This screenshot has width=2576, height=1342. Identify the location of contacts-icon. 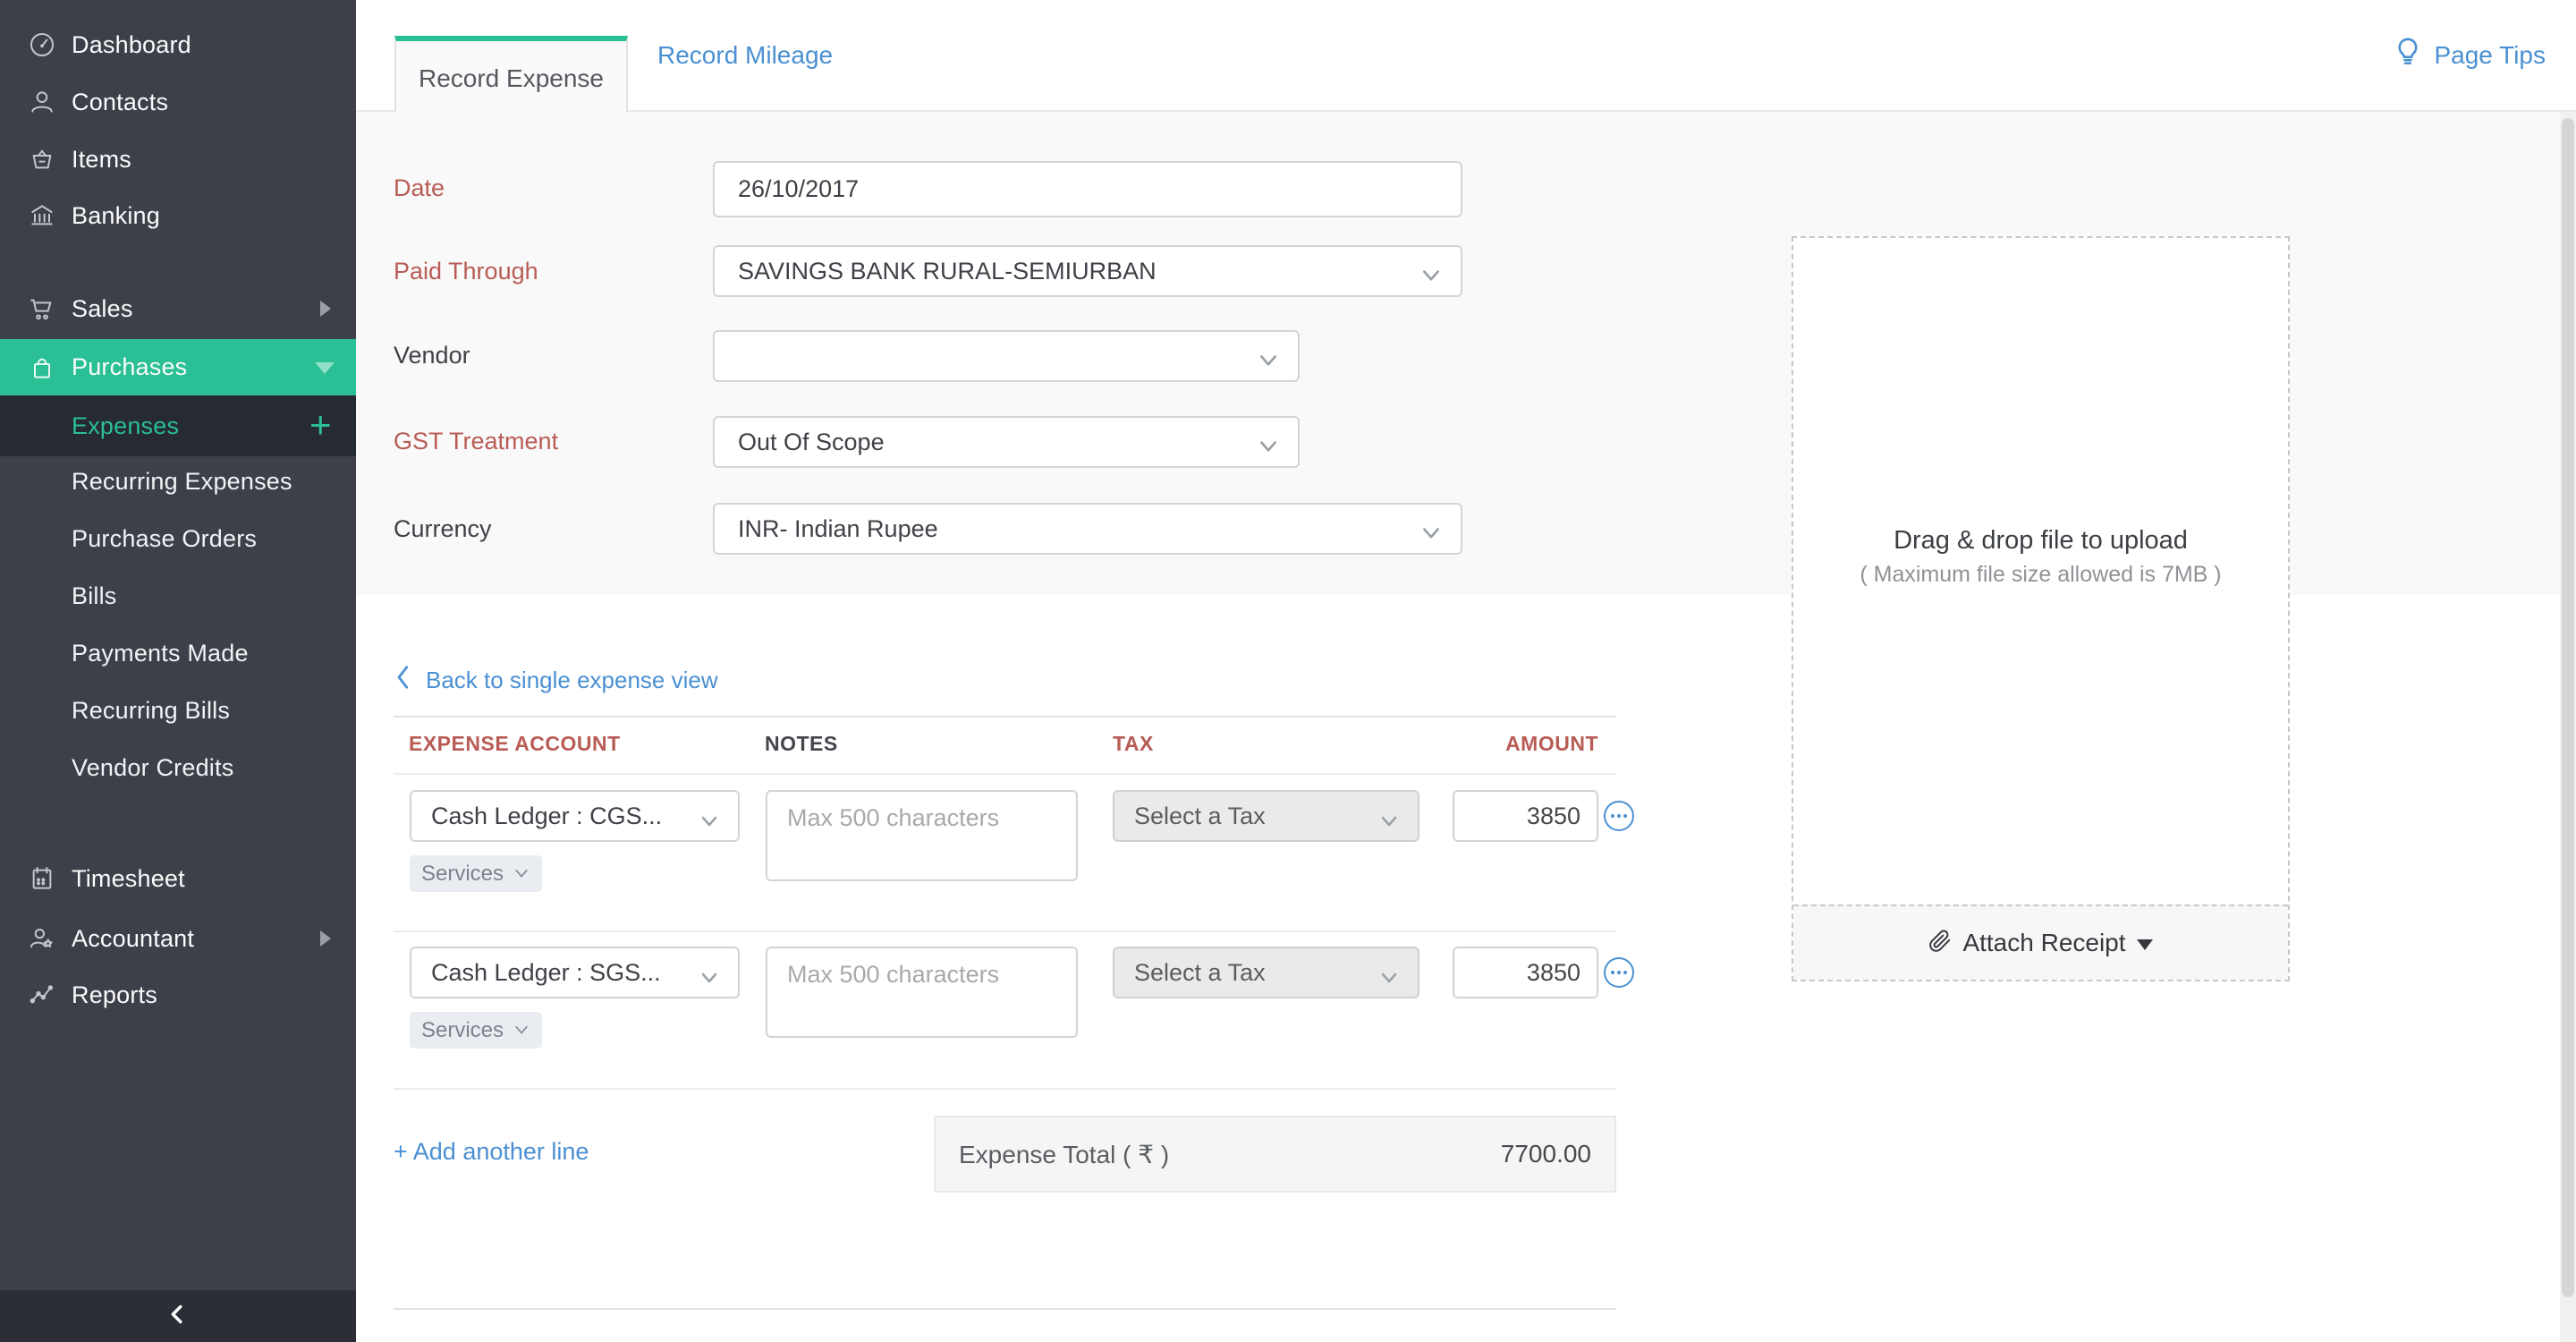
(42, 102).